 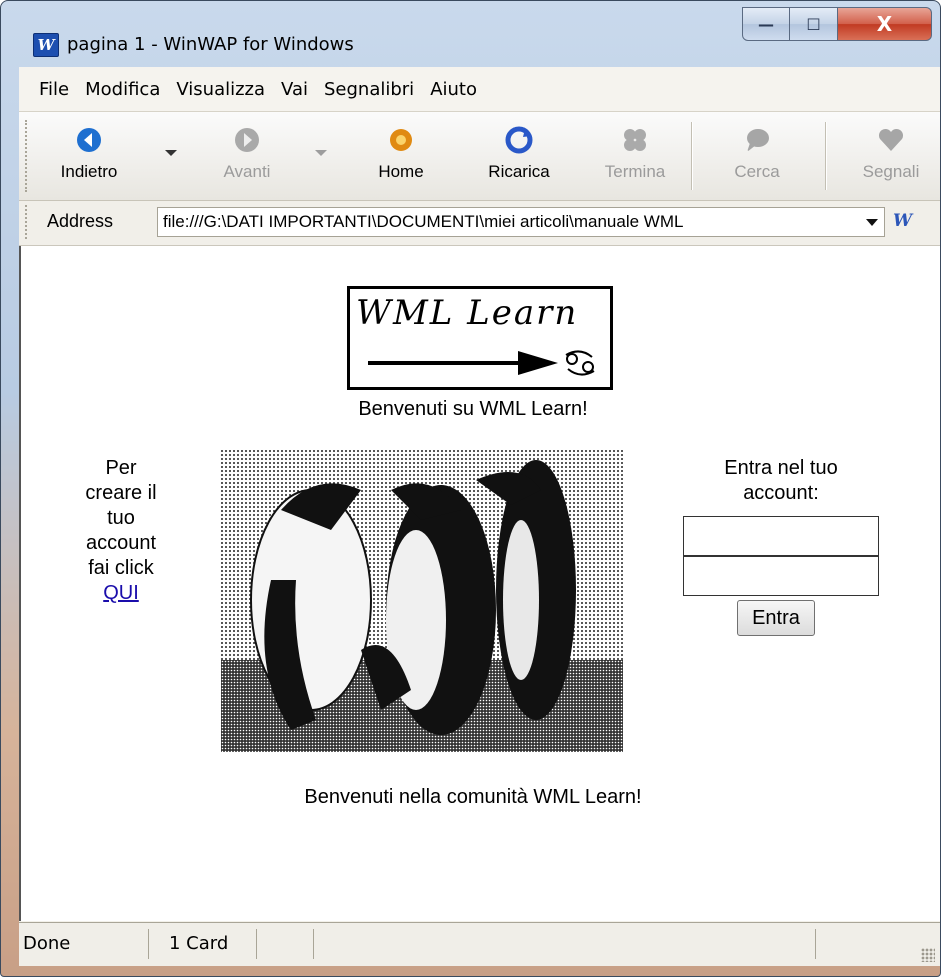 What do you see at coordinates (781, 536) in the screenshot?
I see `username-input` at bounding box center [781, 536].